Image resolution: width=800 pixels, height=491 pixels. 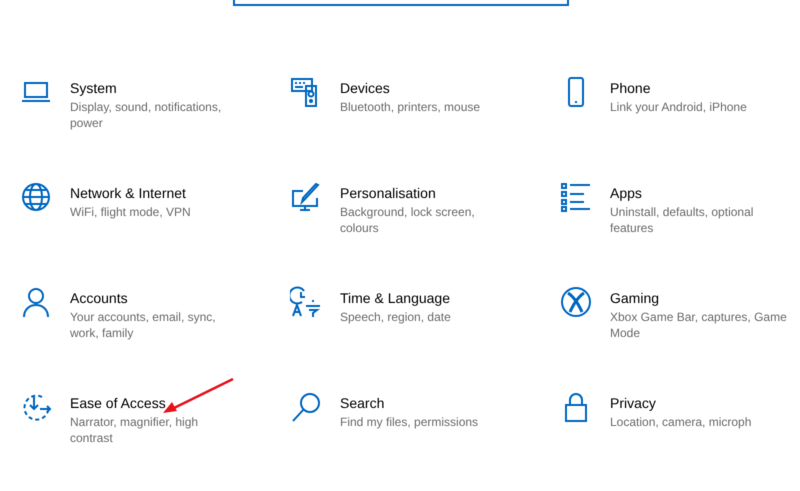 I want to click on tile-description: Background, lock screen, colours, so click(x=408, y=220).